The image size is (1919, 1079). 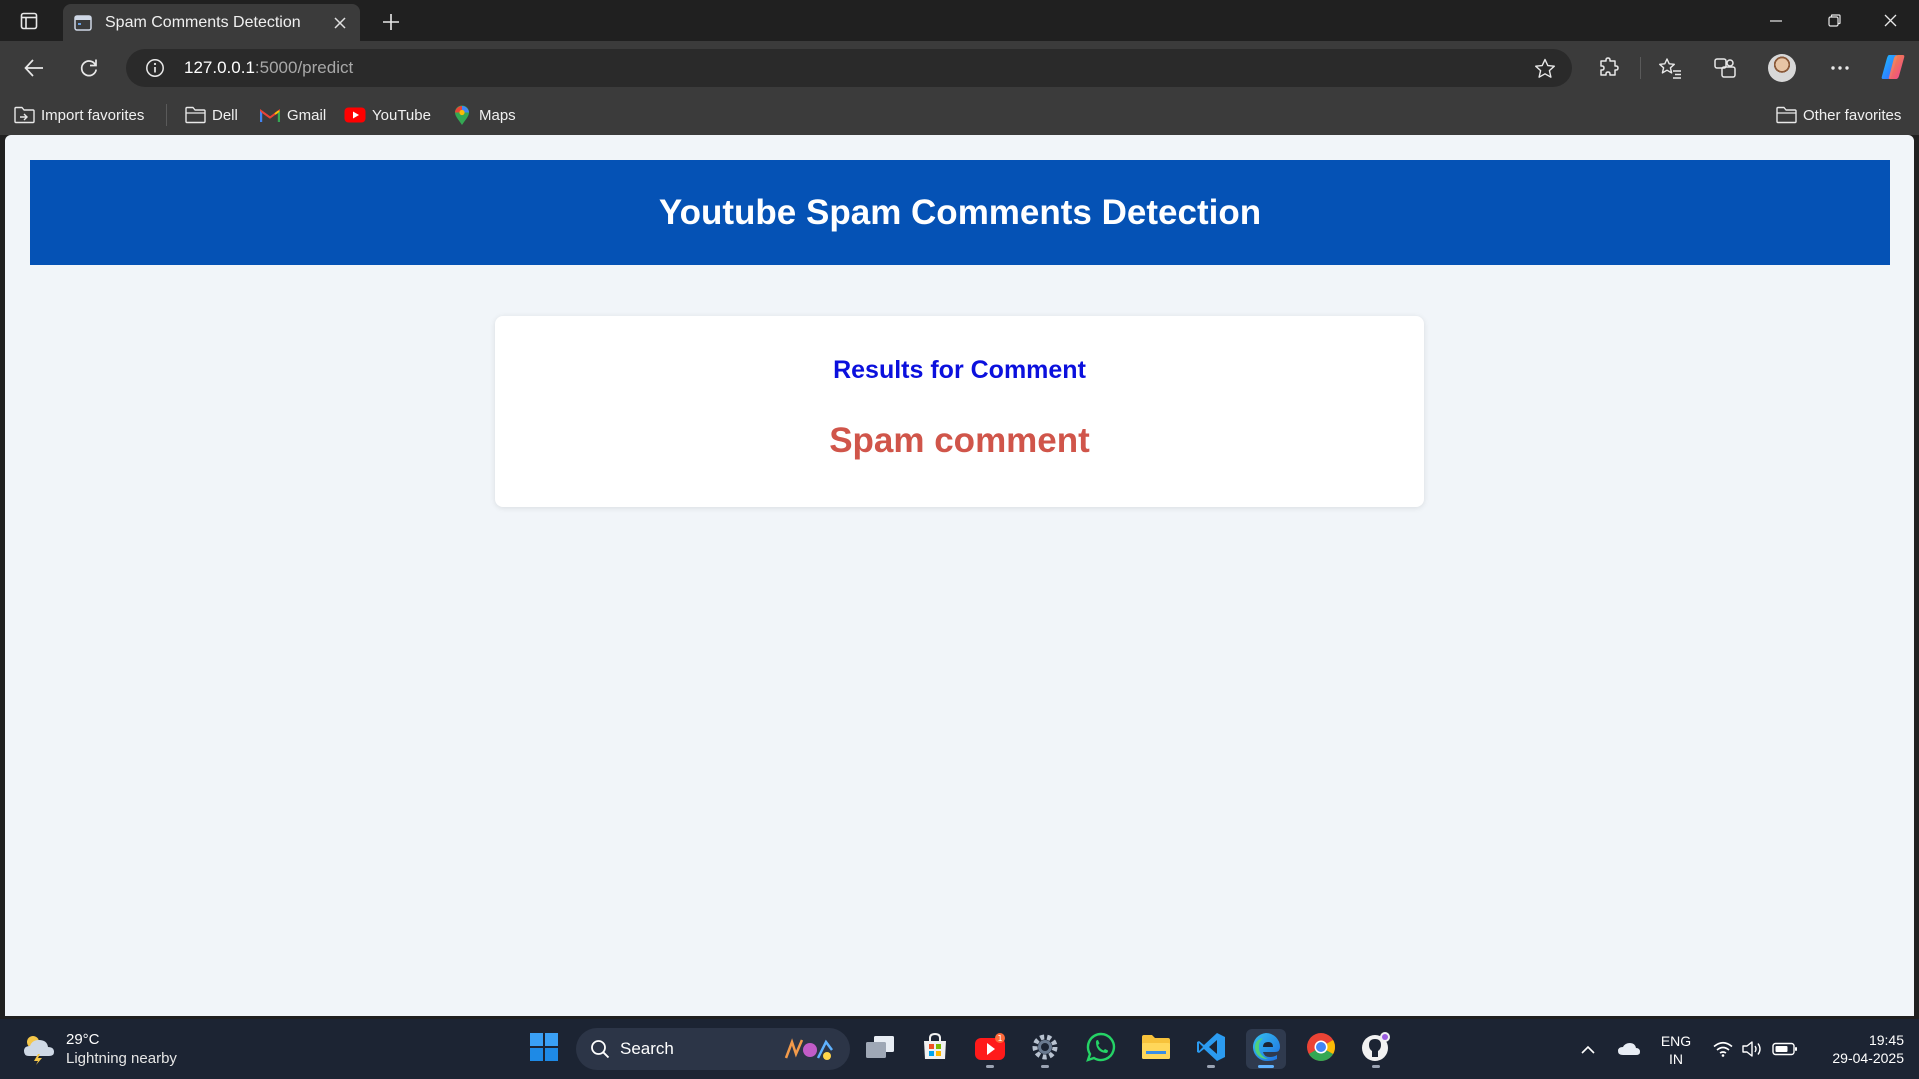 What do you see at coordinates (849, 68) in the screenshot?
I see `address-bar: 127.0.0.1:5000/predict` at bounding box center [849, 68].